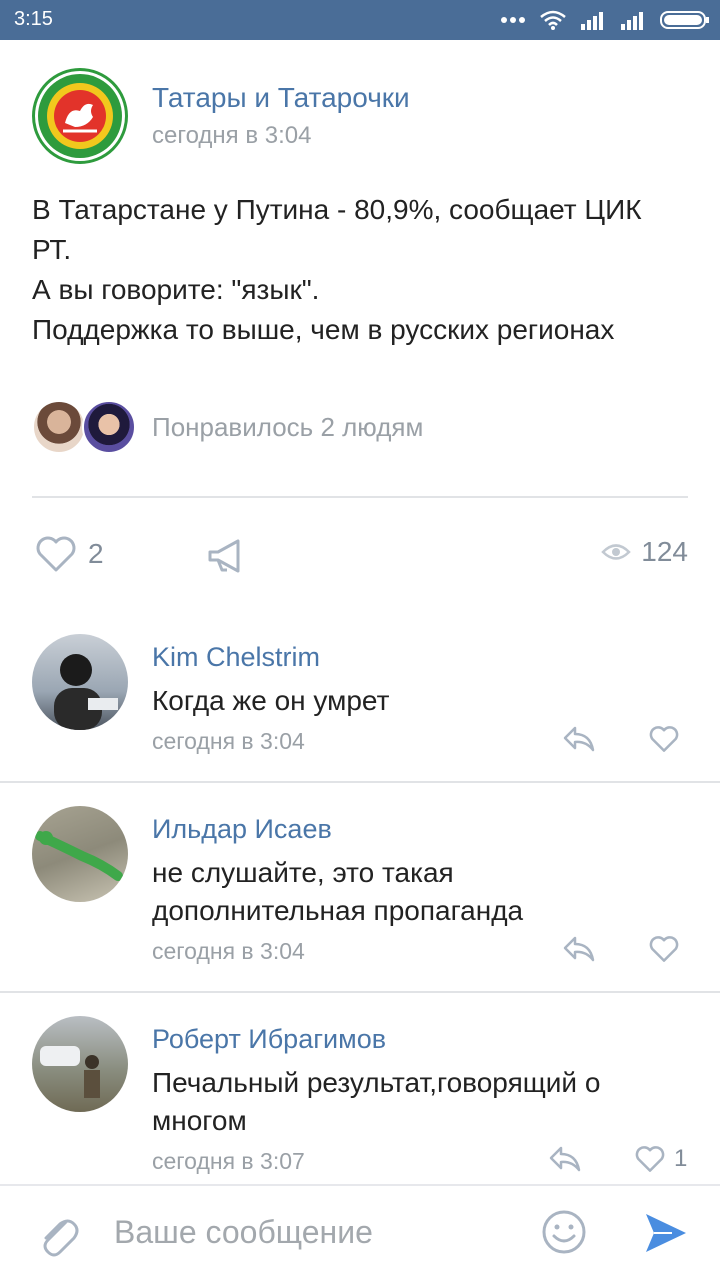  I want to click on liked-by-avatars, so click(87, 428).